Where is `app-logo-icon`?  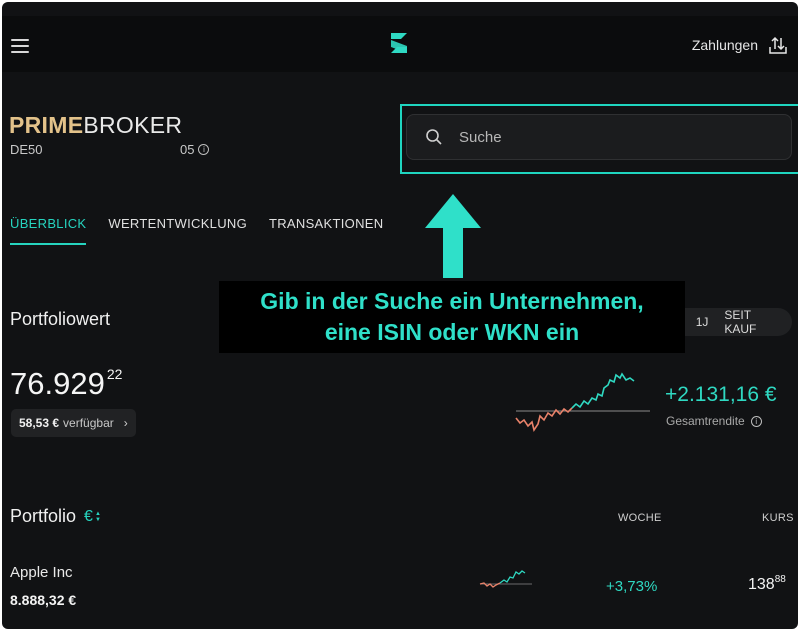 app-logo-icon is located at coordinates (399, 43).